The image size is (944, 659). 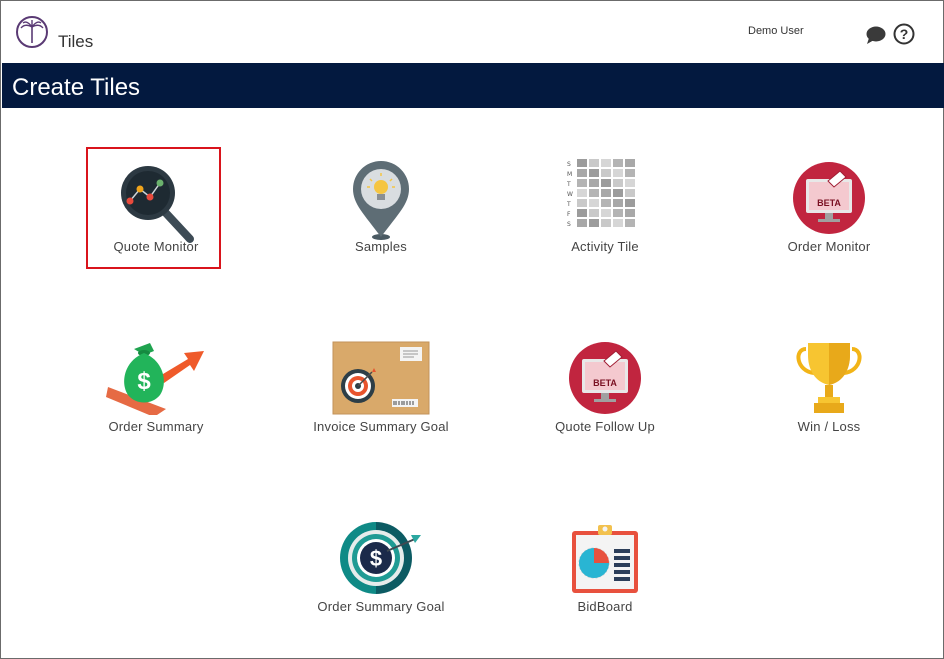 I want to click on tile-bidboard: BidBoard, so click(x=605, y=571).